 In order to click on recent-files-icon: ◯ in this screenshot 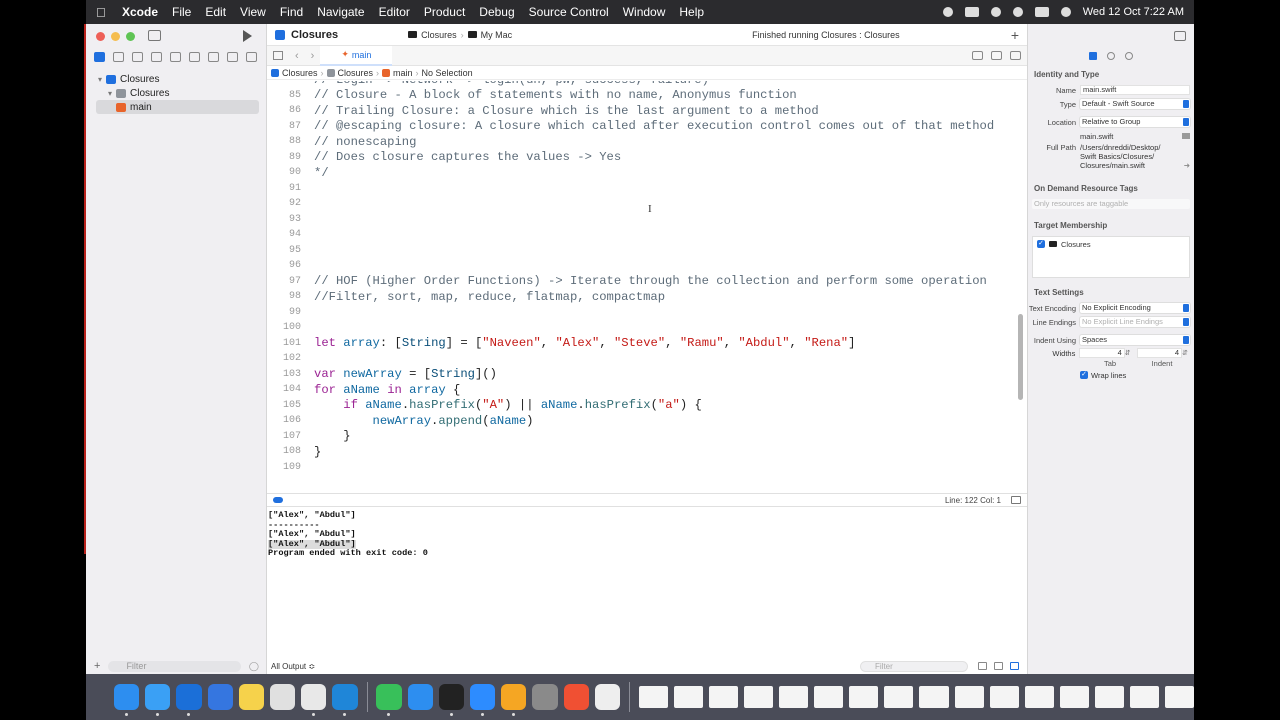, I will do `click(254, 666)`.